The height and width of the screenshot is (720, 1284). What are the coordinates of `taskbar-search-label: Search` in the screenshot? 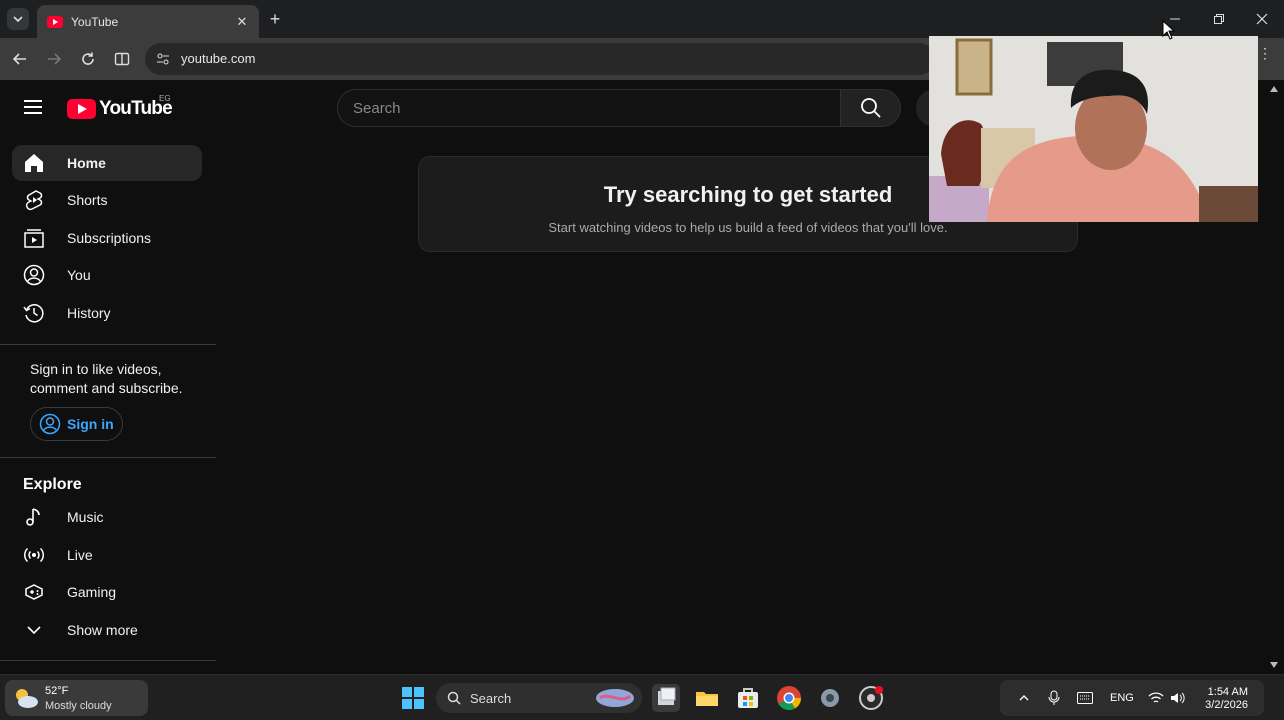 It's located at (491, 698).